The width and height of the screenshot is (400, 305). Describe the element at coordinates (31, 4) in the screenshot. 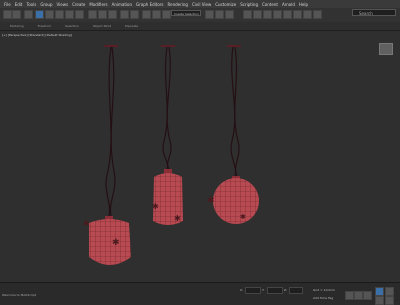

I see `menu-item: Tools` at that location.